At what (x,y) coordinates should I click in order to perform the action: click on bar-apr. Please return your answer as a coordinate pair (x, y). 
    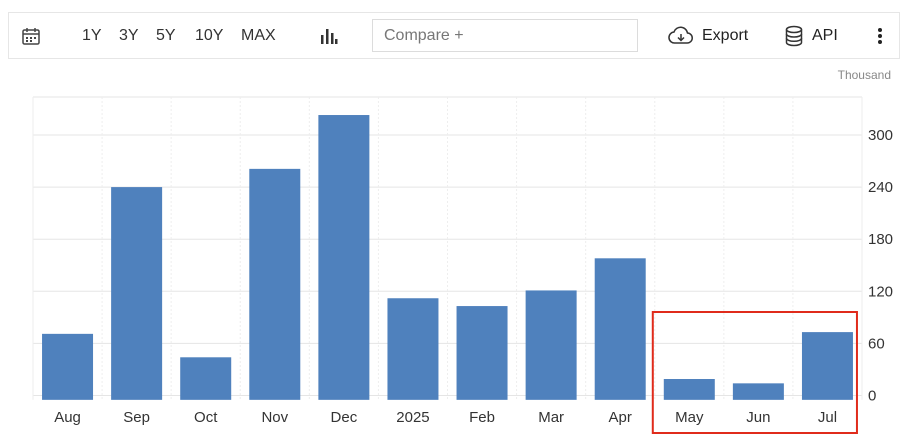
    Looking at the image, I should click on (620, 329).